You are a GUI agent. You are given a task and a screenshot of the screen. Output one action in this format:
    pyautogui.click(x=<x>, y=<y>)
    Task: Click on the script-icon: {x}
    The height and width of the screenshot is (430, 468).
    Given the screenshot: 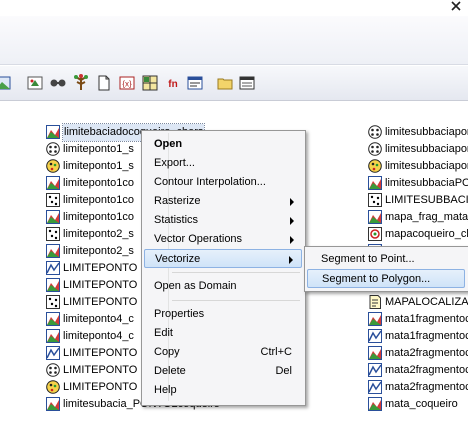 What is the action you would take?
    pyautogui.click(x=127, y=83)
    